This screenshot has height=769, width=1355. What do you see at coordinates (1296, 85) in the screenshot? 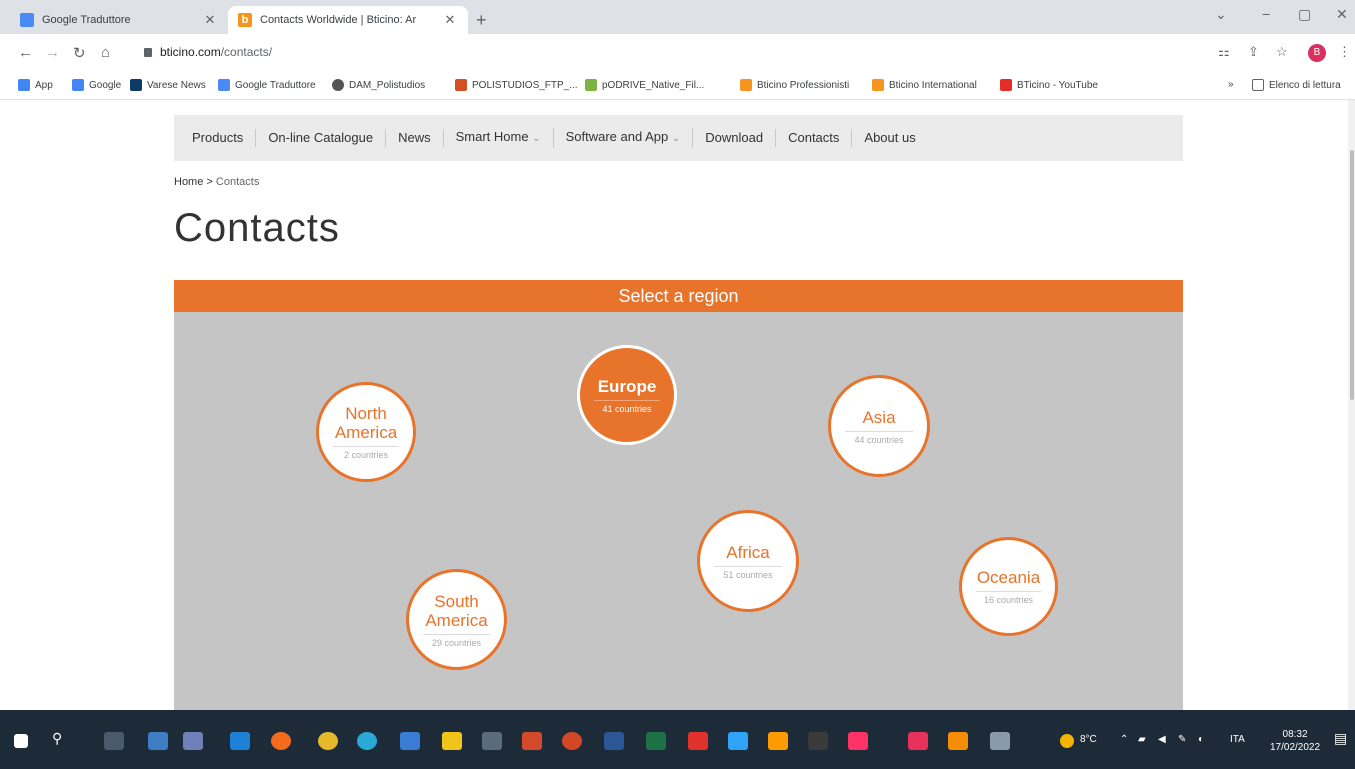
I see `reading-list-button: Elenco di lettura` at bounding box center [1296, 85].